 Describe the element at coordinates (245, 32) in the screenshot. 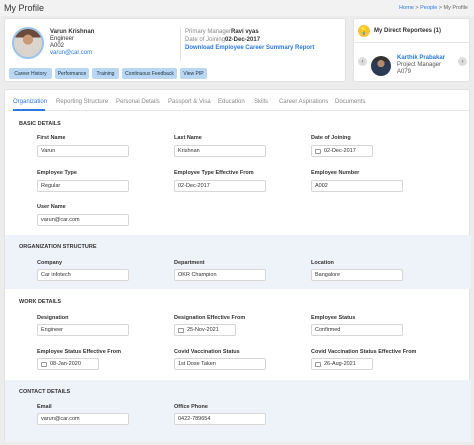

I see `primary-manager-value: Ravi vyas` at that location.